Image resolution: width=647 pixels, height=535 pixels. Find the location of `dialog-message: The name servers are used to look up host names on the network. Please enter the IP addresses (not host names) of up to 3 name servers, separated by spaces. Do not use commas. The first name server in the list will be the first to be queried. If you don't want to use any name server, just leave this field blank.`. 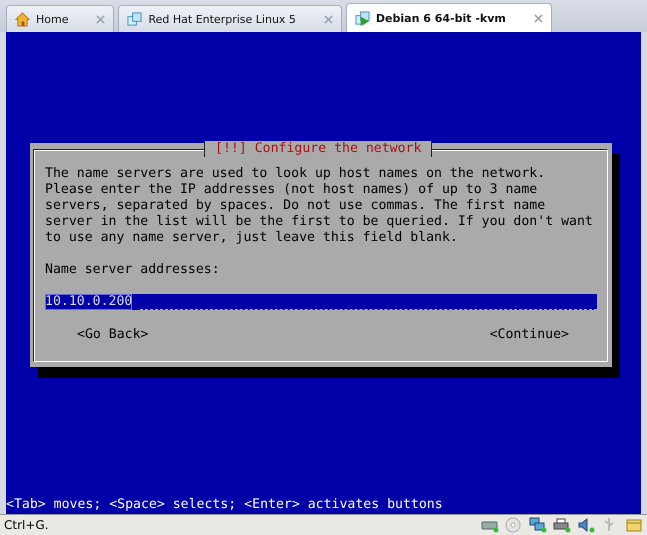

dialog-message: The name servers are used to look up host names on the network. Please enter the IP addresses (not host names) of up to 3 name servers, separated by spaces. Do not use commas. The first name server in the list will be the first to be queried. If you don't want to use any name server, just leave this field blank. is located at coordinates (319, 206).